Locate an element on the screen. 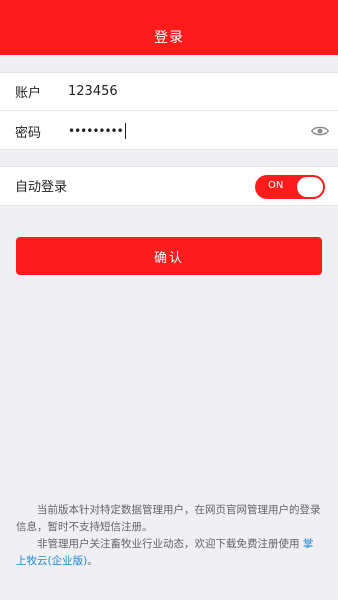 The width and height of the screenshot is (338, 600). eye-icon is located at coordinates (320, 131).